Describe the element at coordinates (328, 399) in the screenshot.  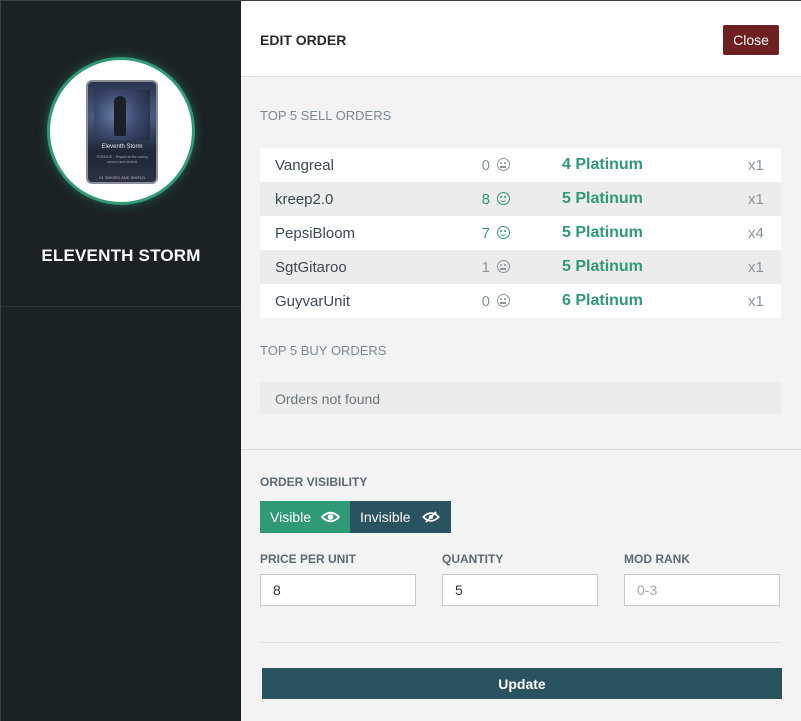
I see `empty-orders-text: Orders not found` at that location.